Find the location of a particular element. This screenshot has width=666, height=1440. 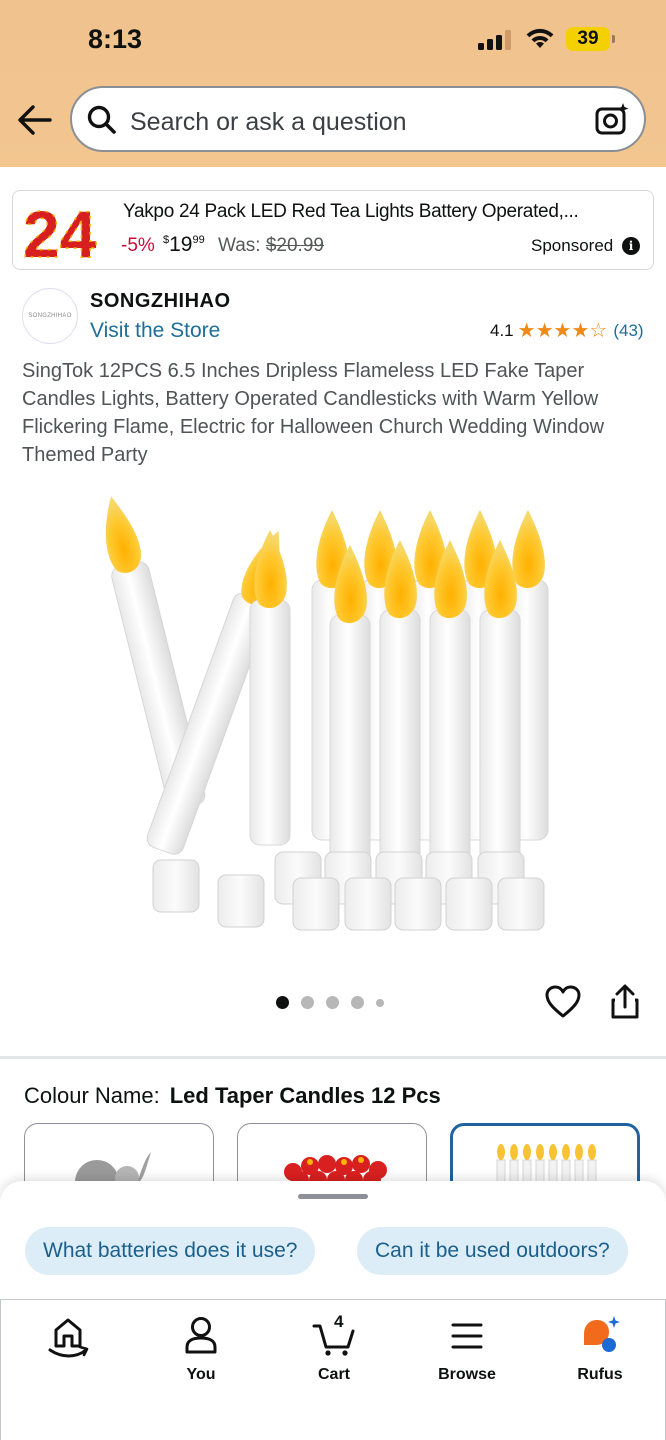

info-icon: i is located at coordinates (631, 246).